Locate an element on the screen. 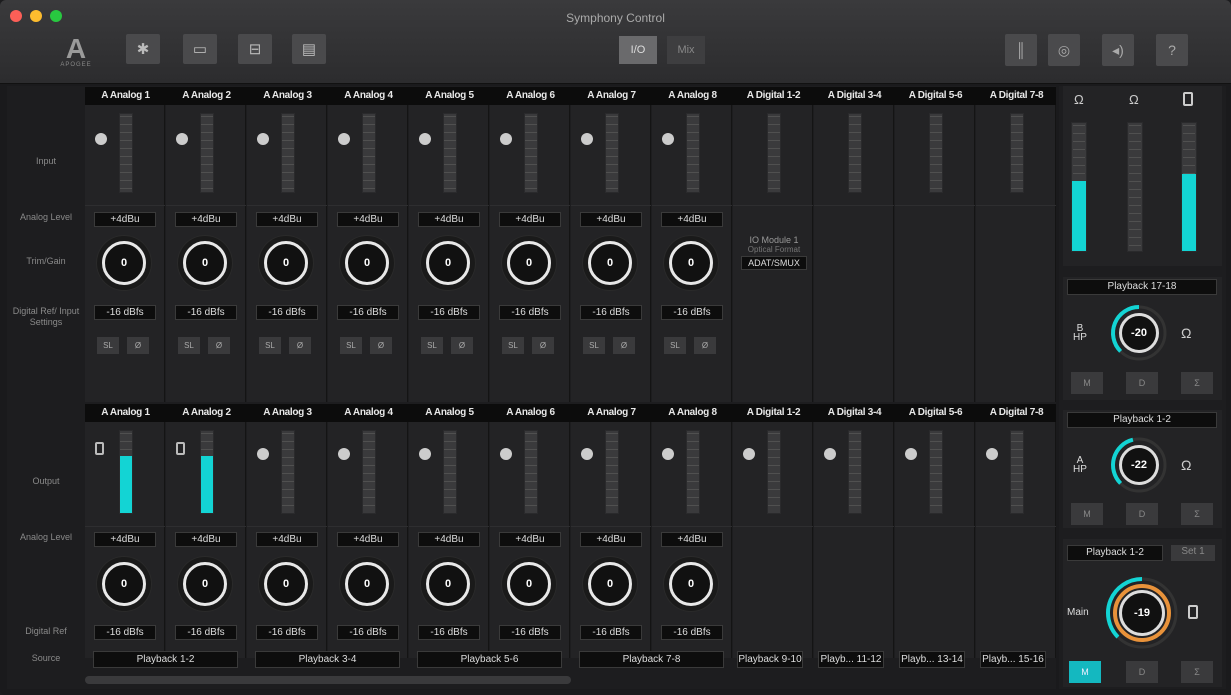 The width and height of the screenshot is (1231, 695). help-icon: ? is located at coordinates (1172, 50).